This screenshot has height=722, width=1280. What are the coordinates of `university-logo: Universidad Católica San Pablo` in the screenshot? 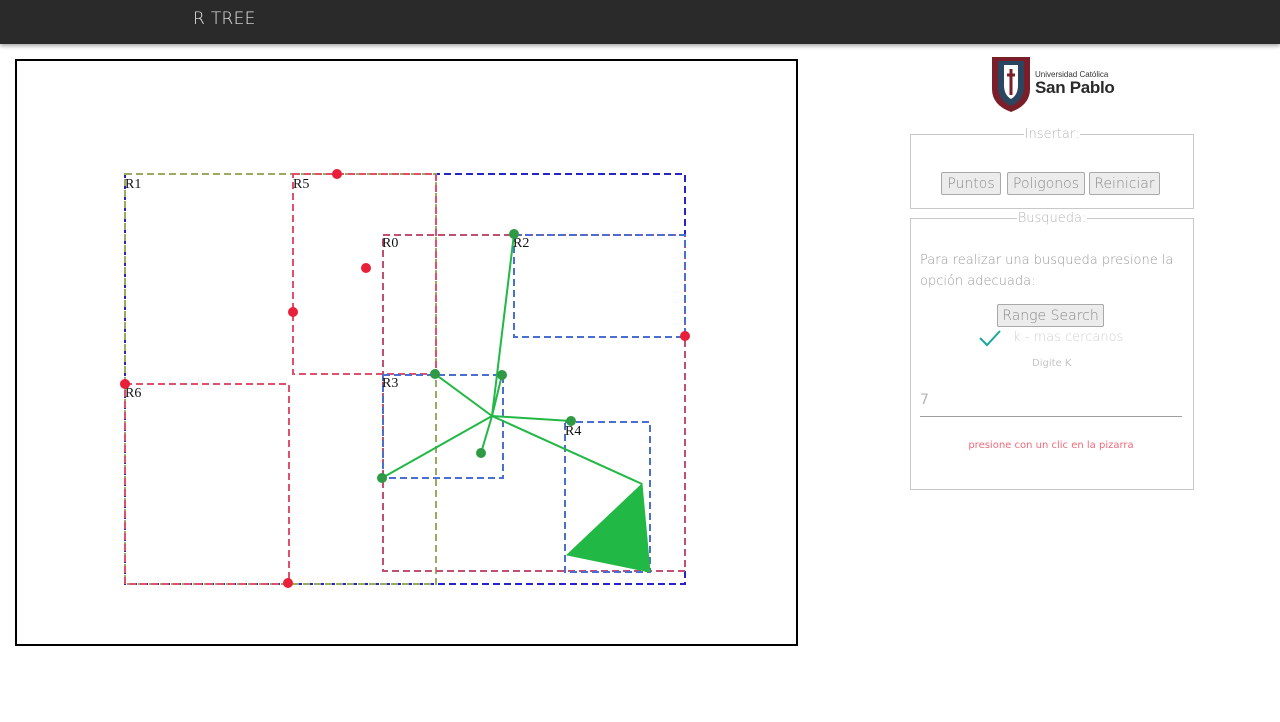 It's located at (1055, 84).